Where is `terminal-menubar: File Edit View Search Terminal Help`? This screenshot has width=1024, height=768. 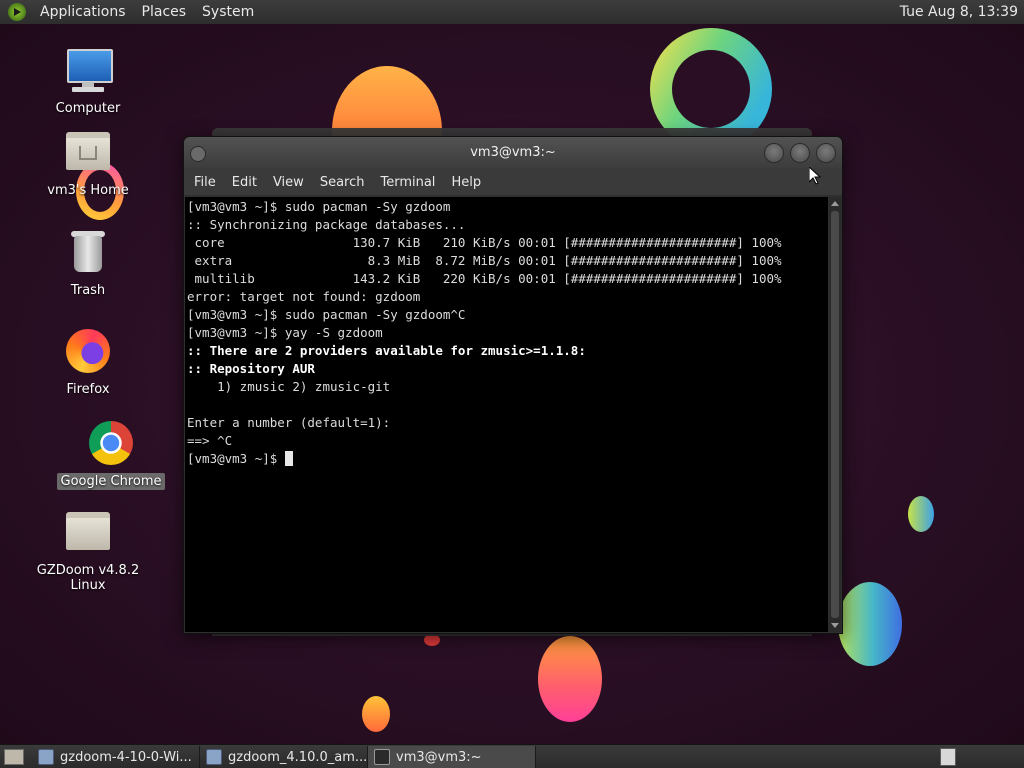 terminal-menubar: File Edit View Search Terminal Help is located at coordinates (513, 182).